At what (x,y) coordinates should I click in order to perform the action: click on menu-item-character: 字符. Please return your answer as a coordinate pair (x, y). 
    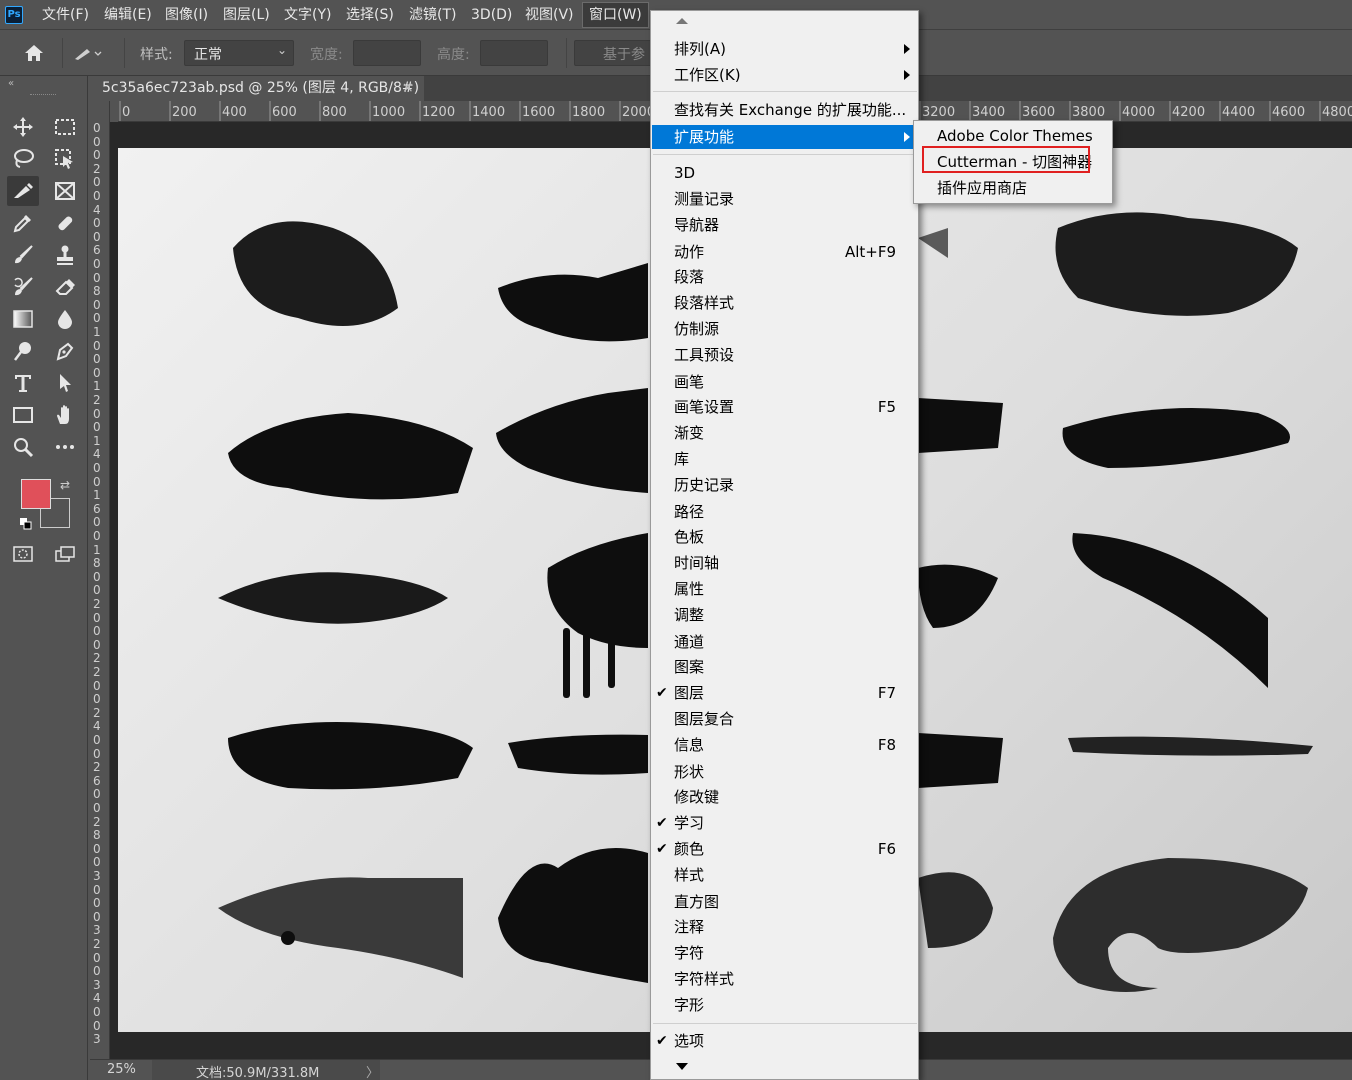
    Looking at the image, I should click on (785, 953).